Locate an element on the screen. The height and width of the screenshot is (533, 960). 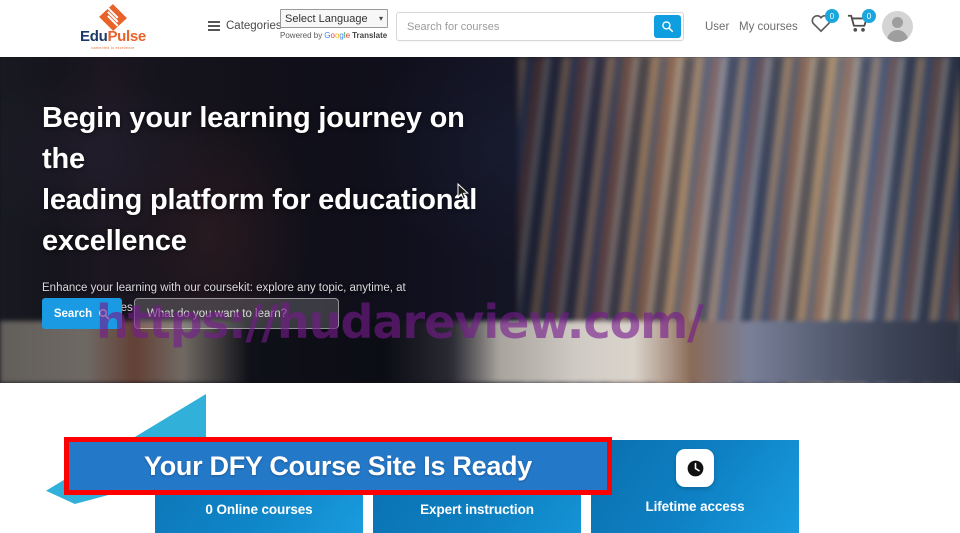
cart-count-badge: 0 is located at coordinates (869, 16).